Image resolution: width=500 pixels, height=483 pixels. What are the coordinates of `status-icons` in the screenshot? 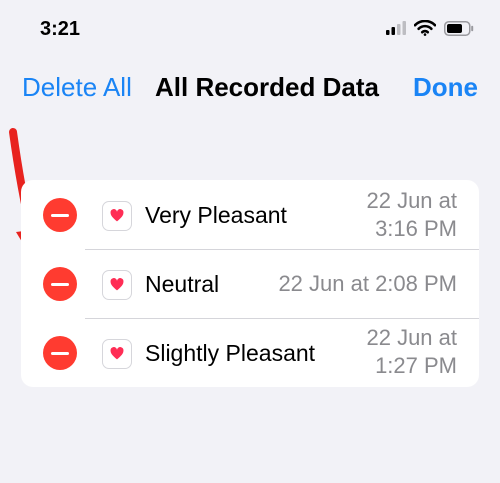 It's located at (430, 28).